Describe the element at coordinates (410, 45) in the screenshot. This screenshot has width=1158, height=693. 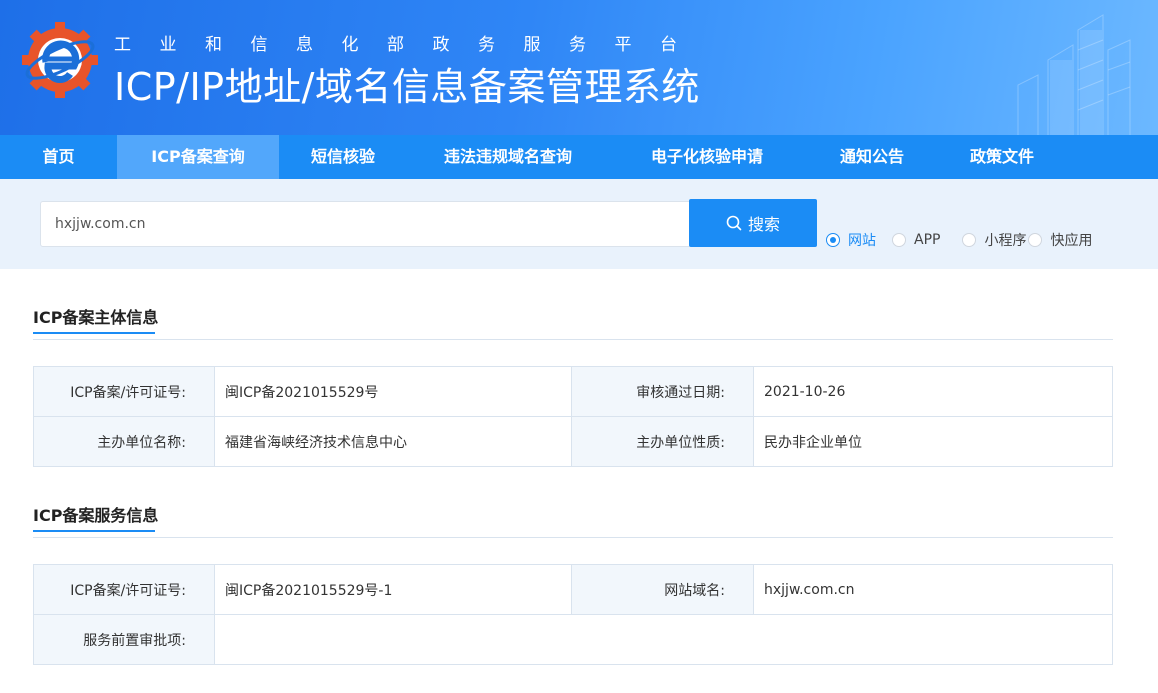
I see `platform-subtitle: 工业和信息化部政务服务平台` at that location.